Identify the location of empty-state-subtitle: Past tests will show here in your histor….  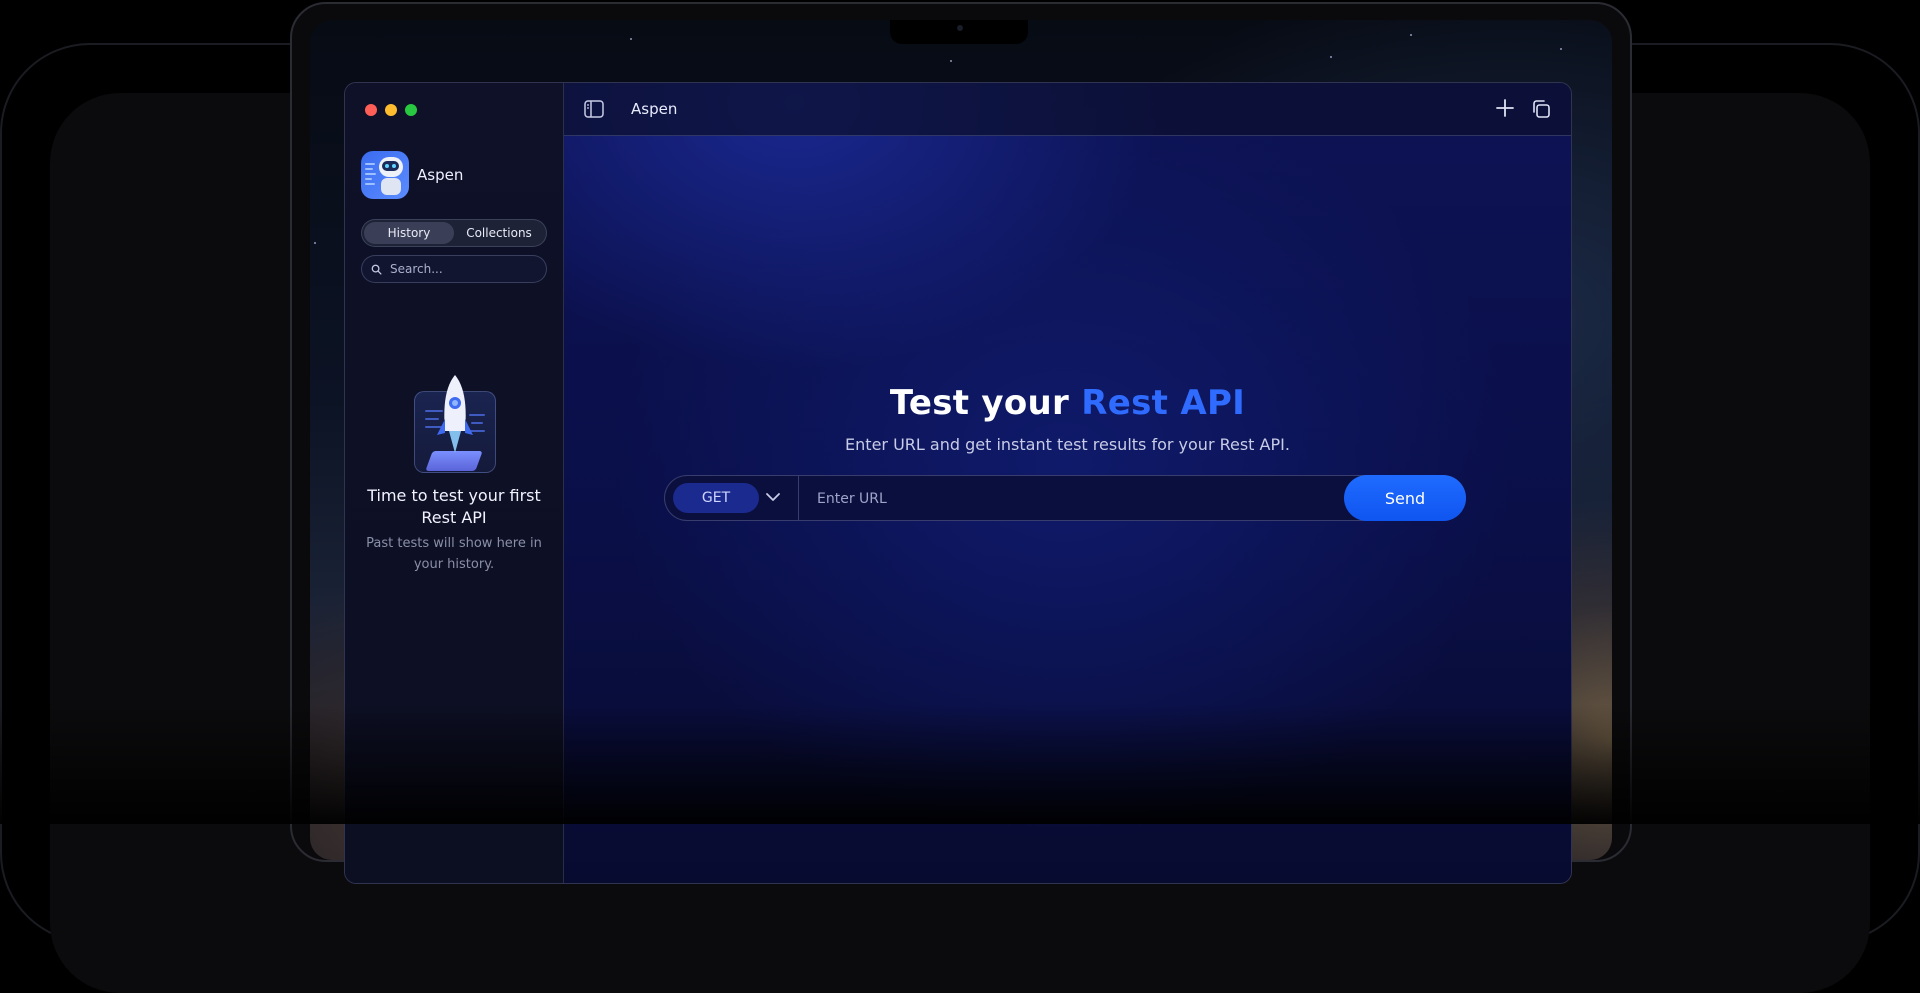
(454, 554).